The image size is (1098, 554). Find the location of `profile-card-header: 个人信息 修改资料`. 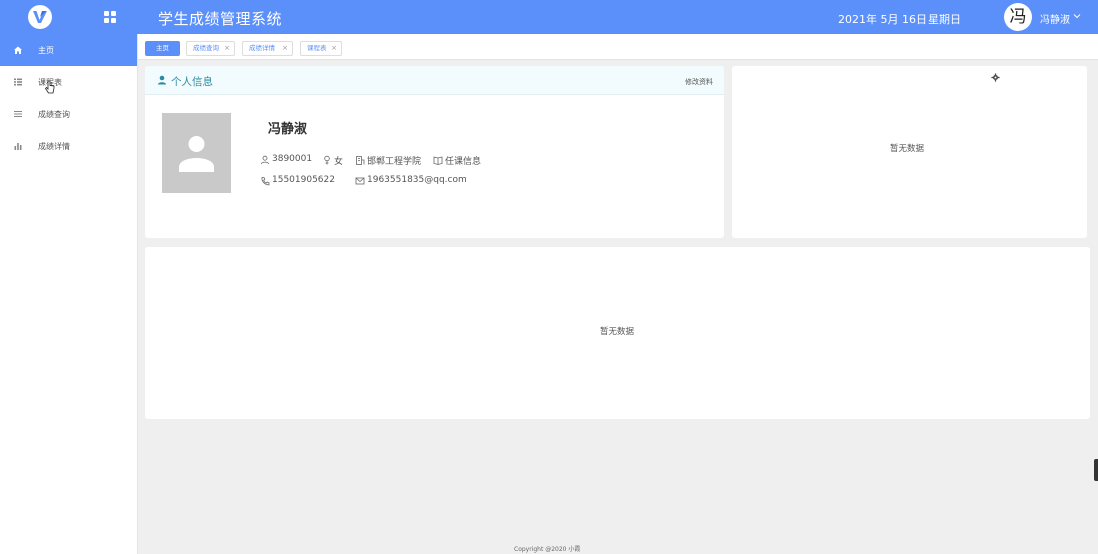

profile-card-header: 个人信息 修改资料 is located at coordinates (434, 80).